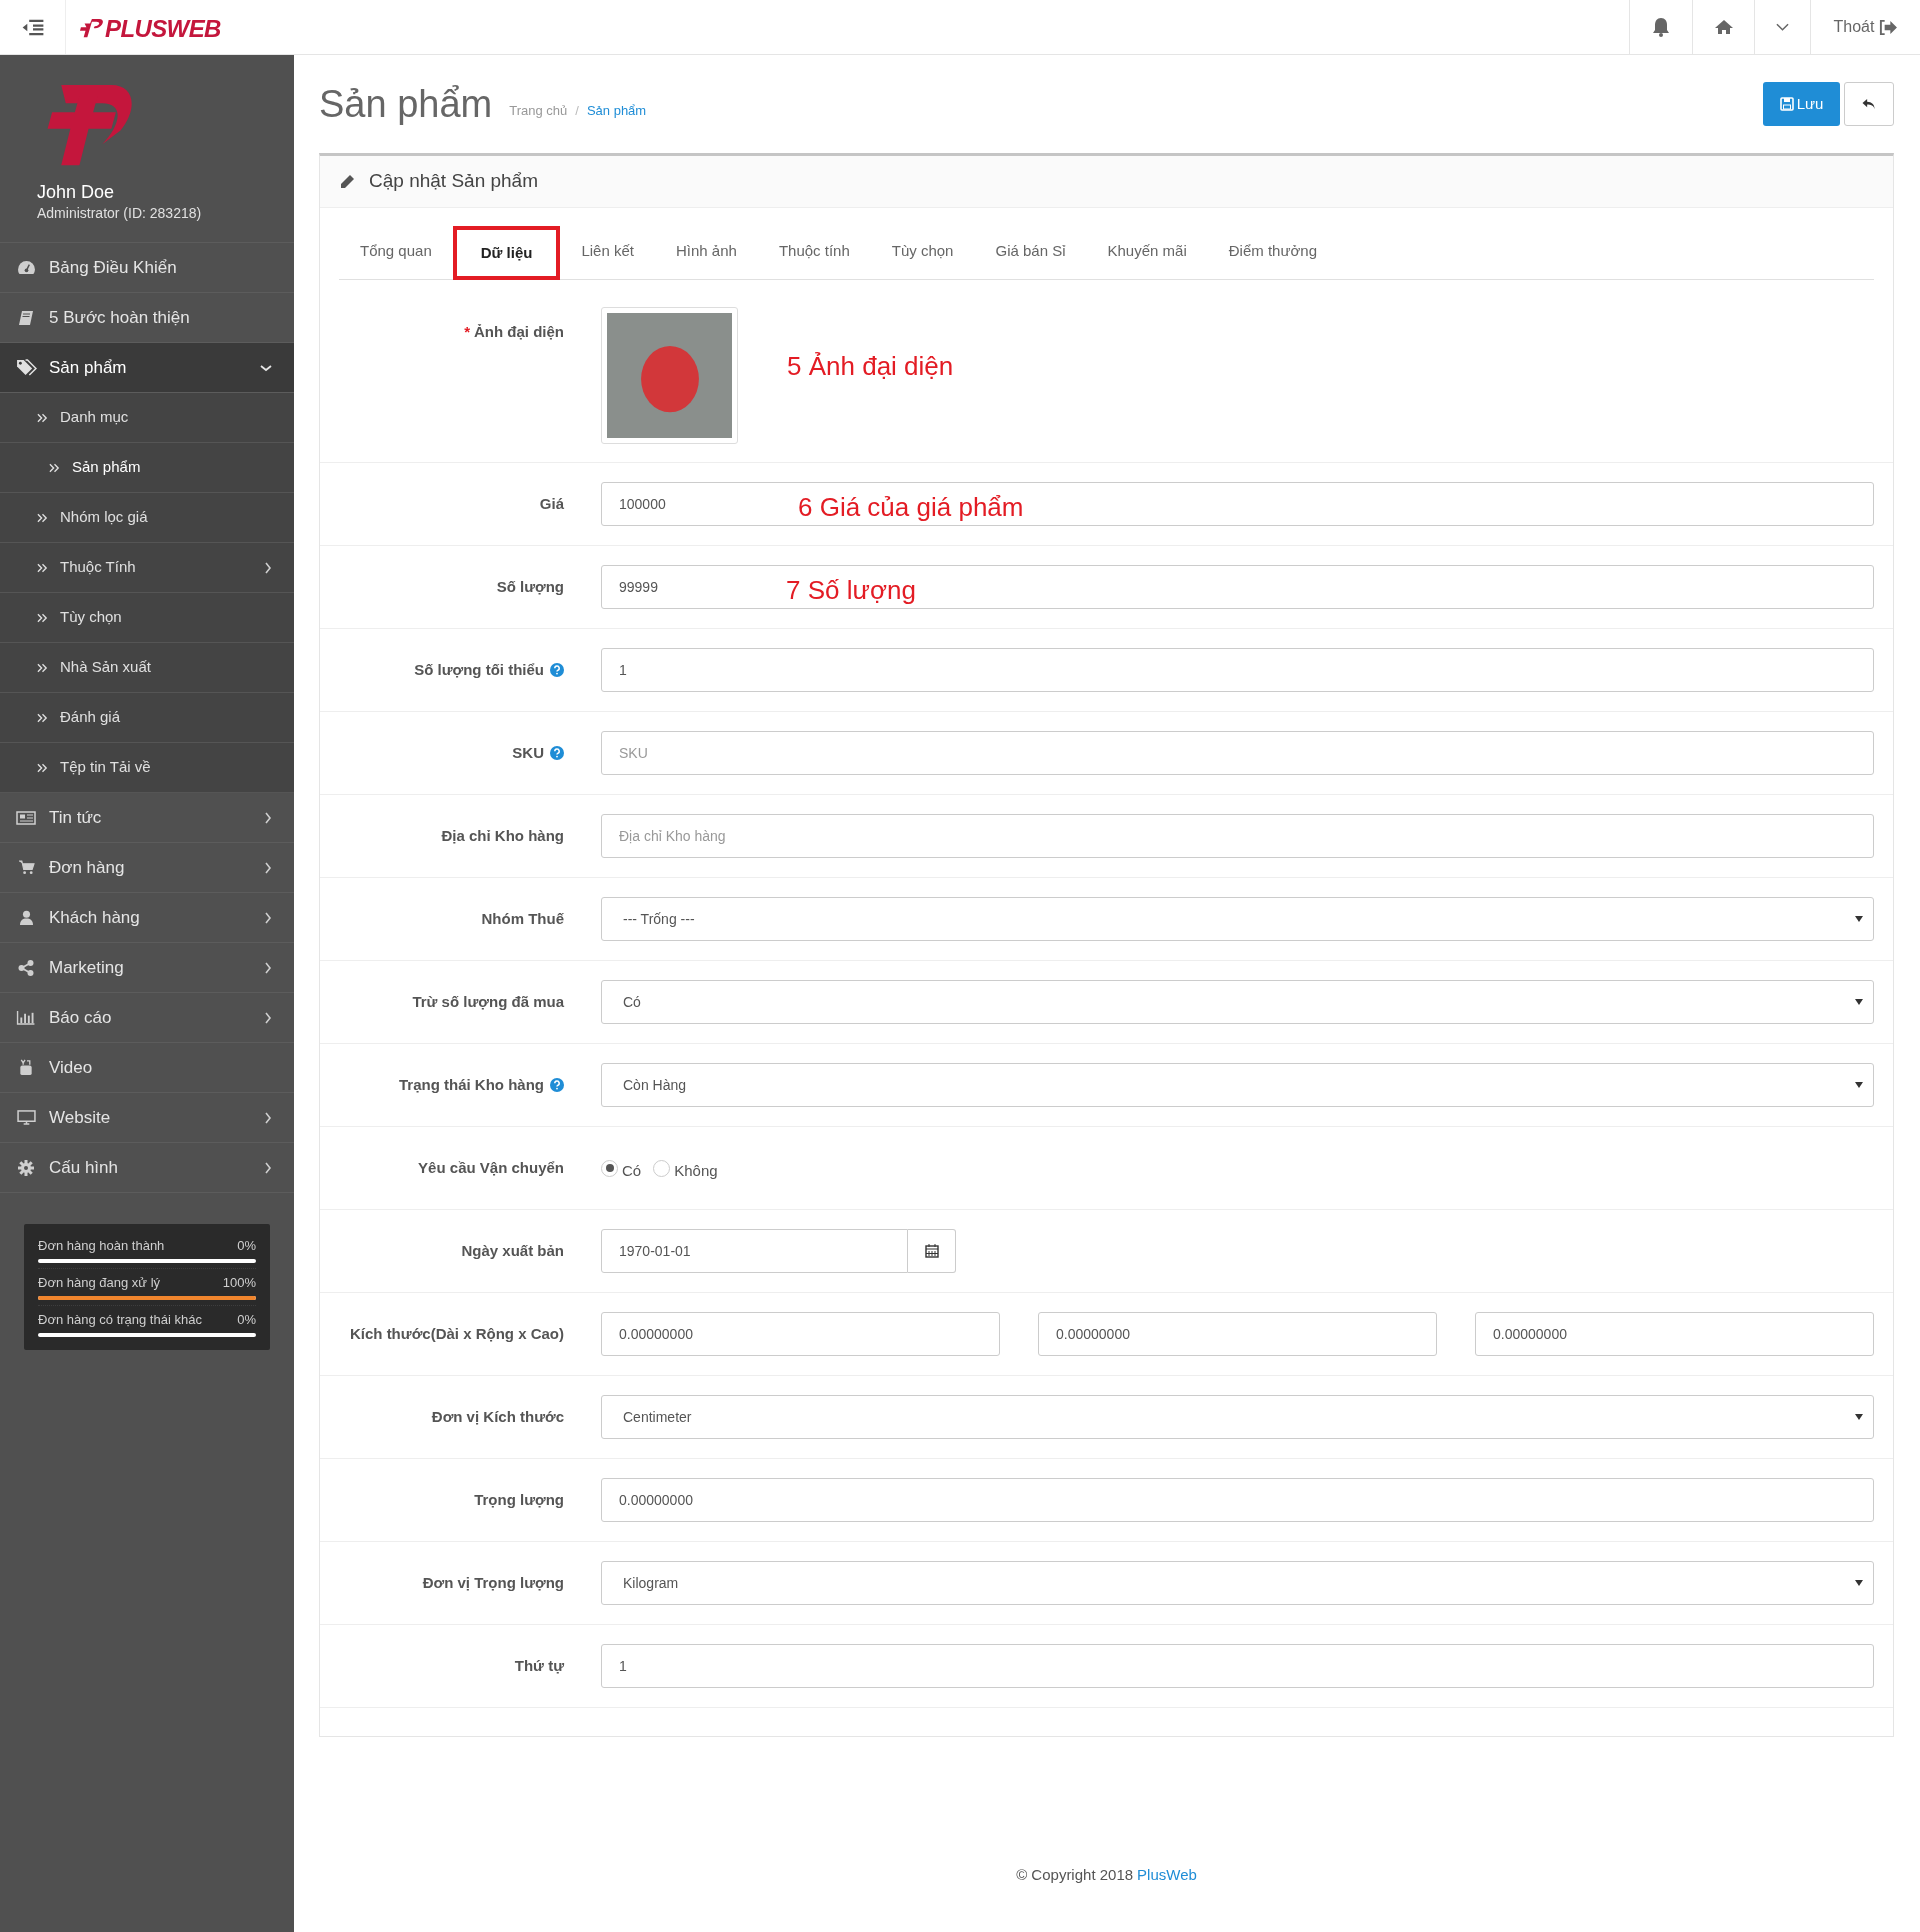 The height and width of the screenshot is (1932, 1920). Describe the element at coordinates (706, 252) in the screenshot. I see `tab: Hình ảnh` at that location.